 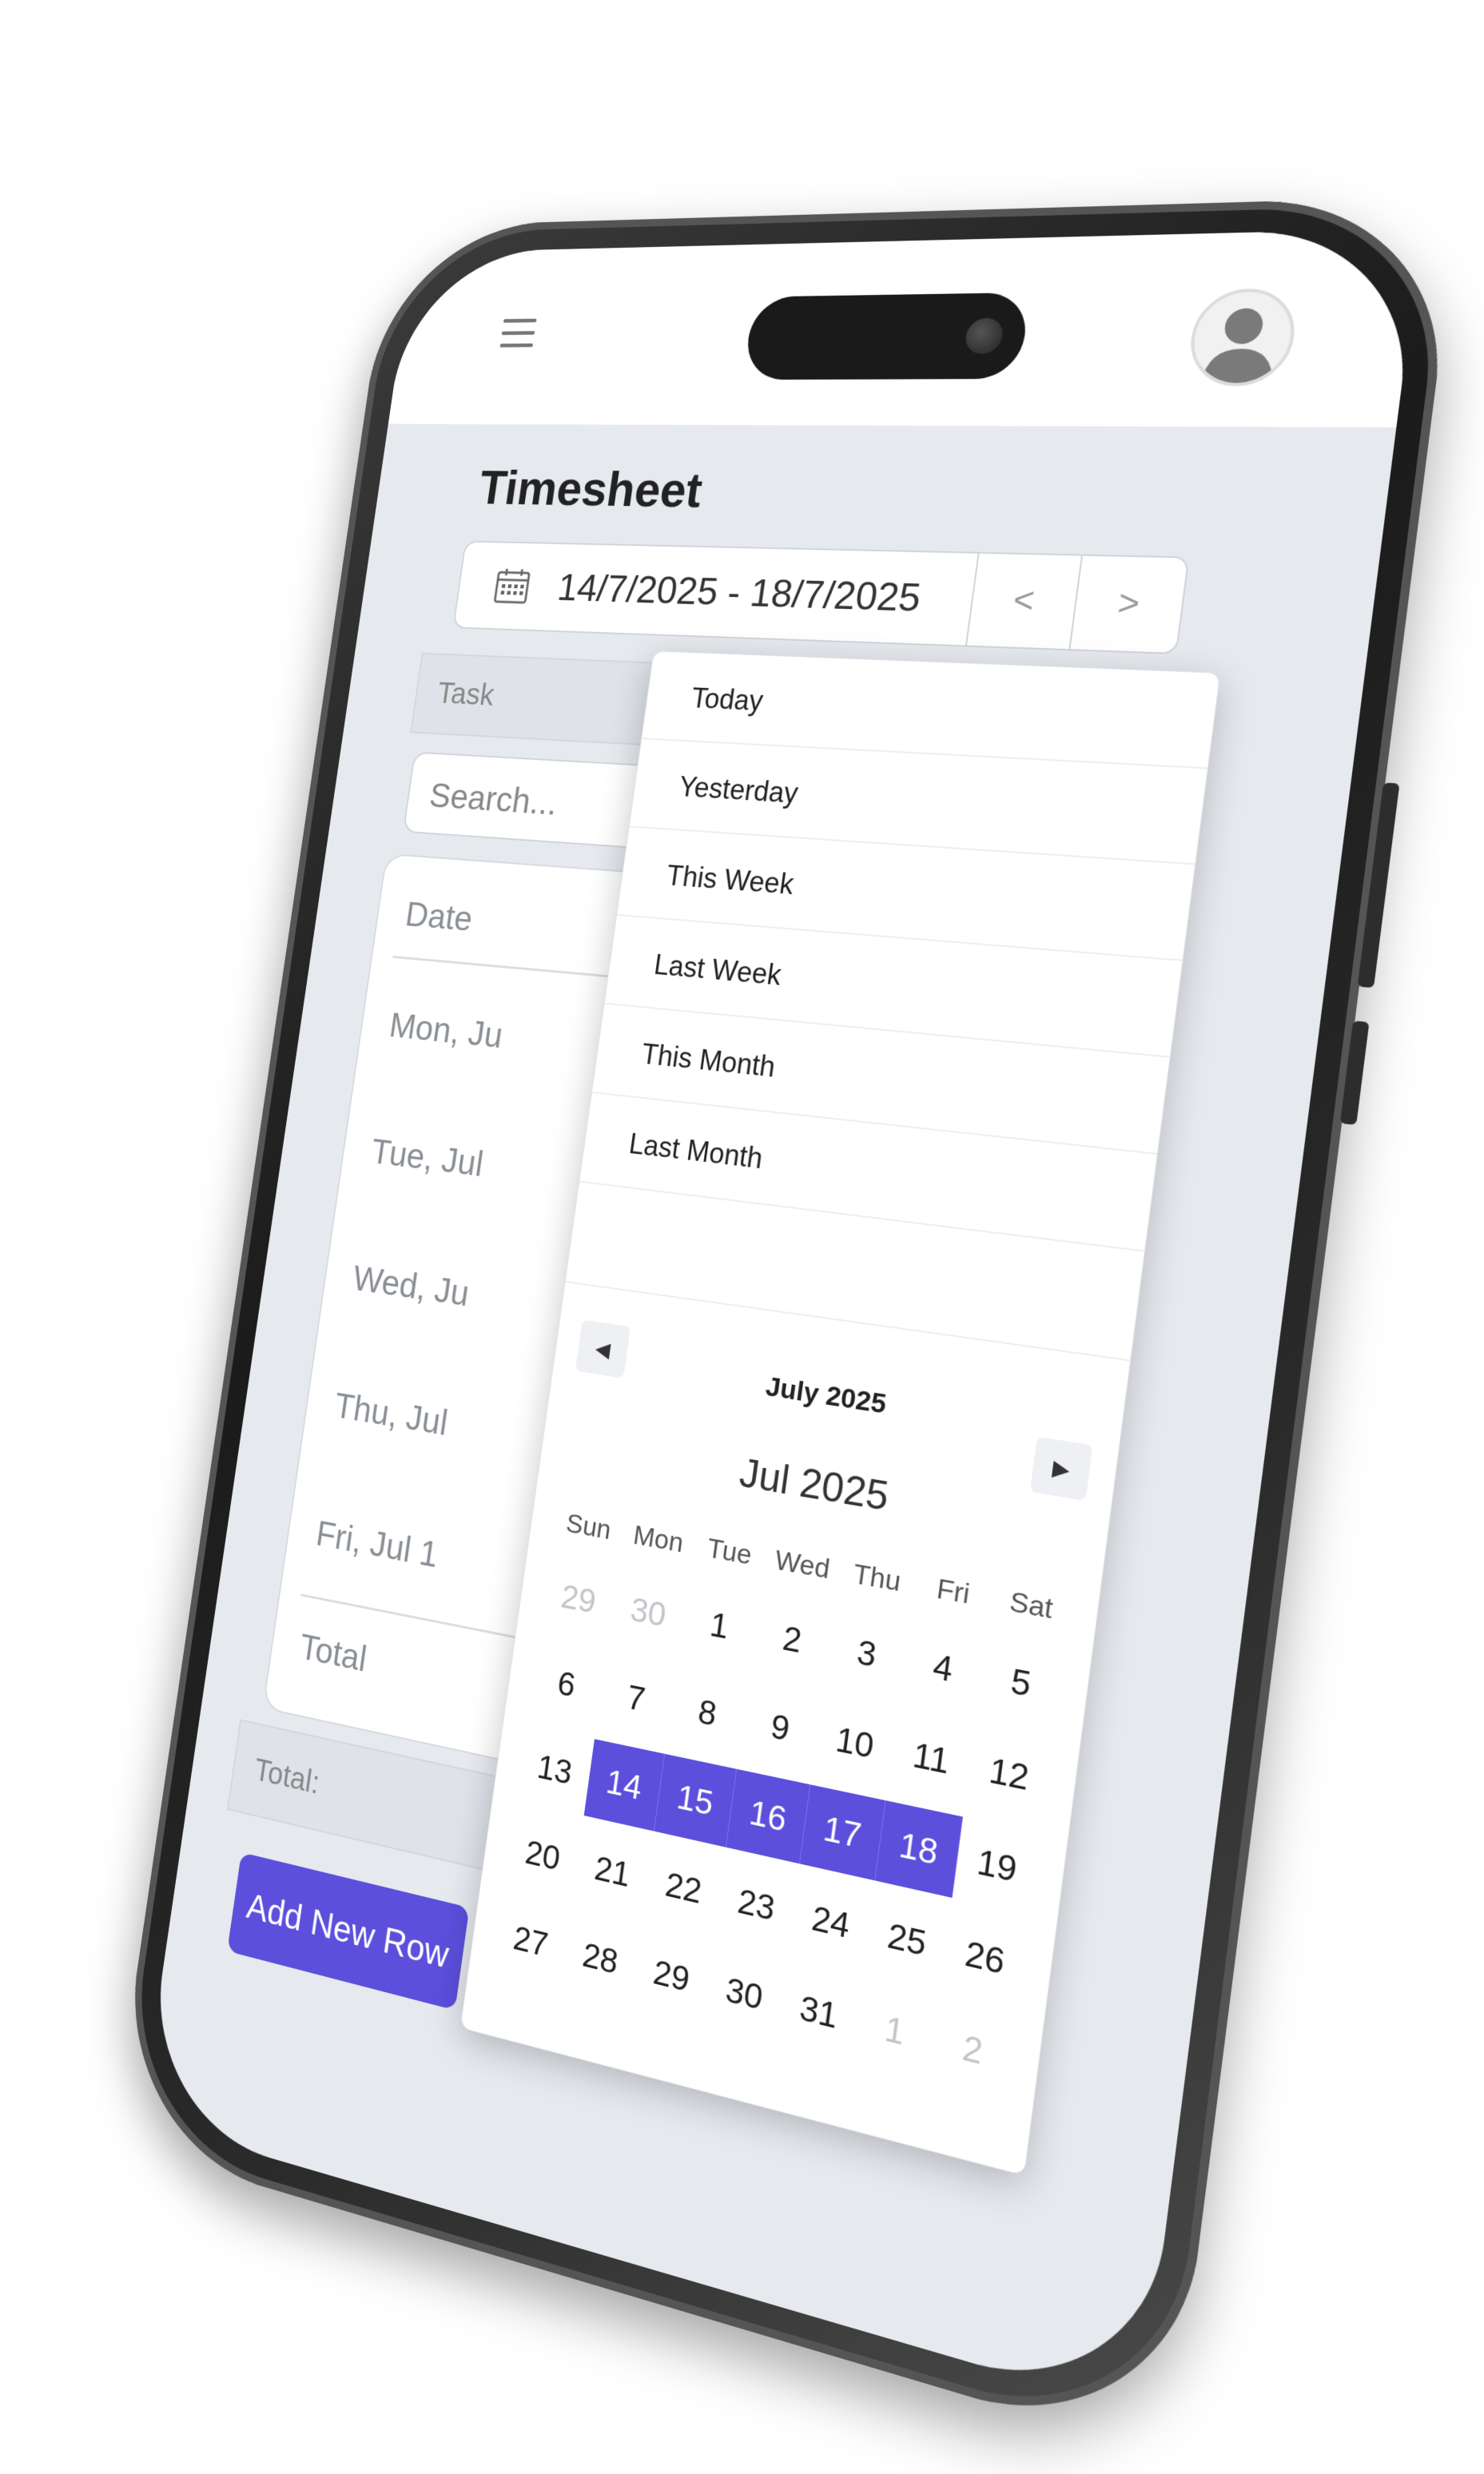 I want to click on calendar-day: 5, so click(x=1021, y=1683).